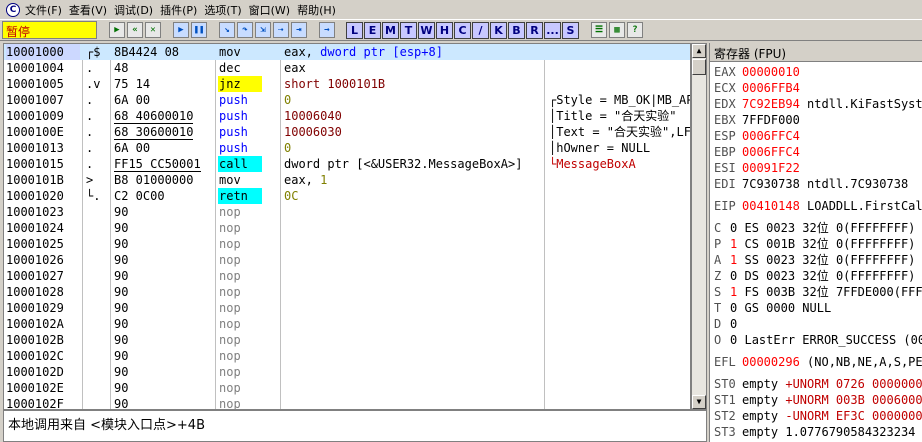  What do you see at coordinates (771, 104) in the screenshot?
I see `register-value: 7C92EB94` at bounding box center [771, 104].